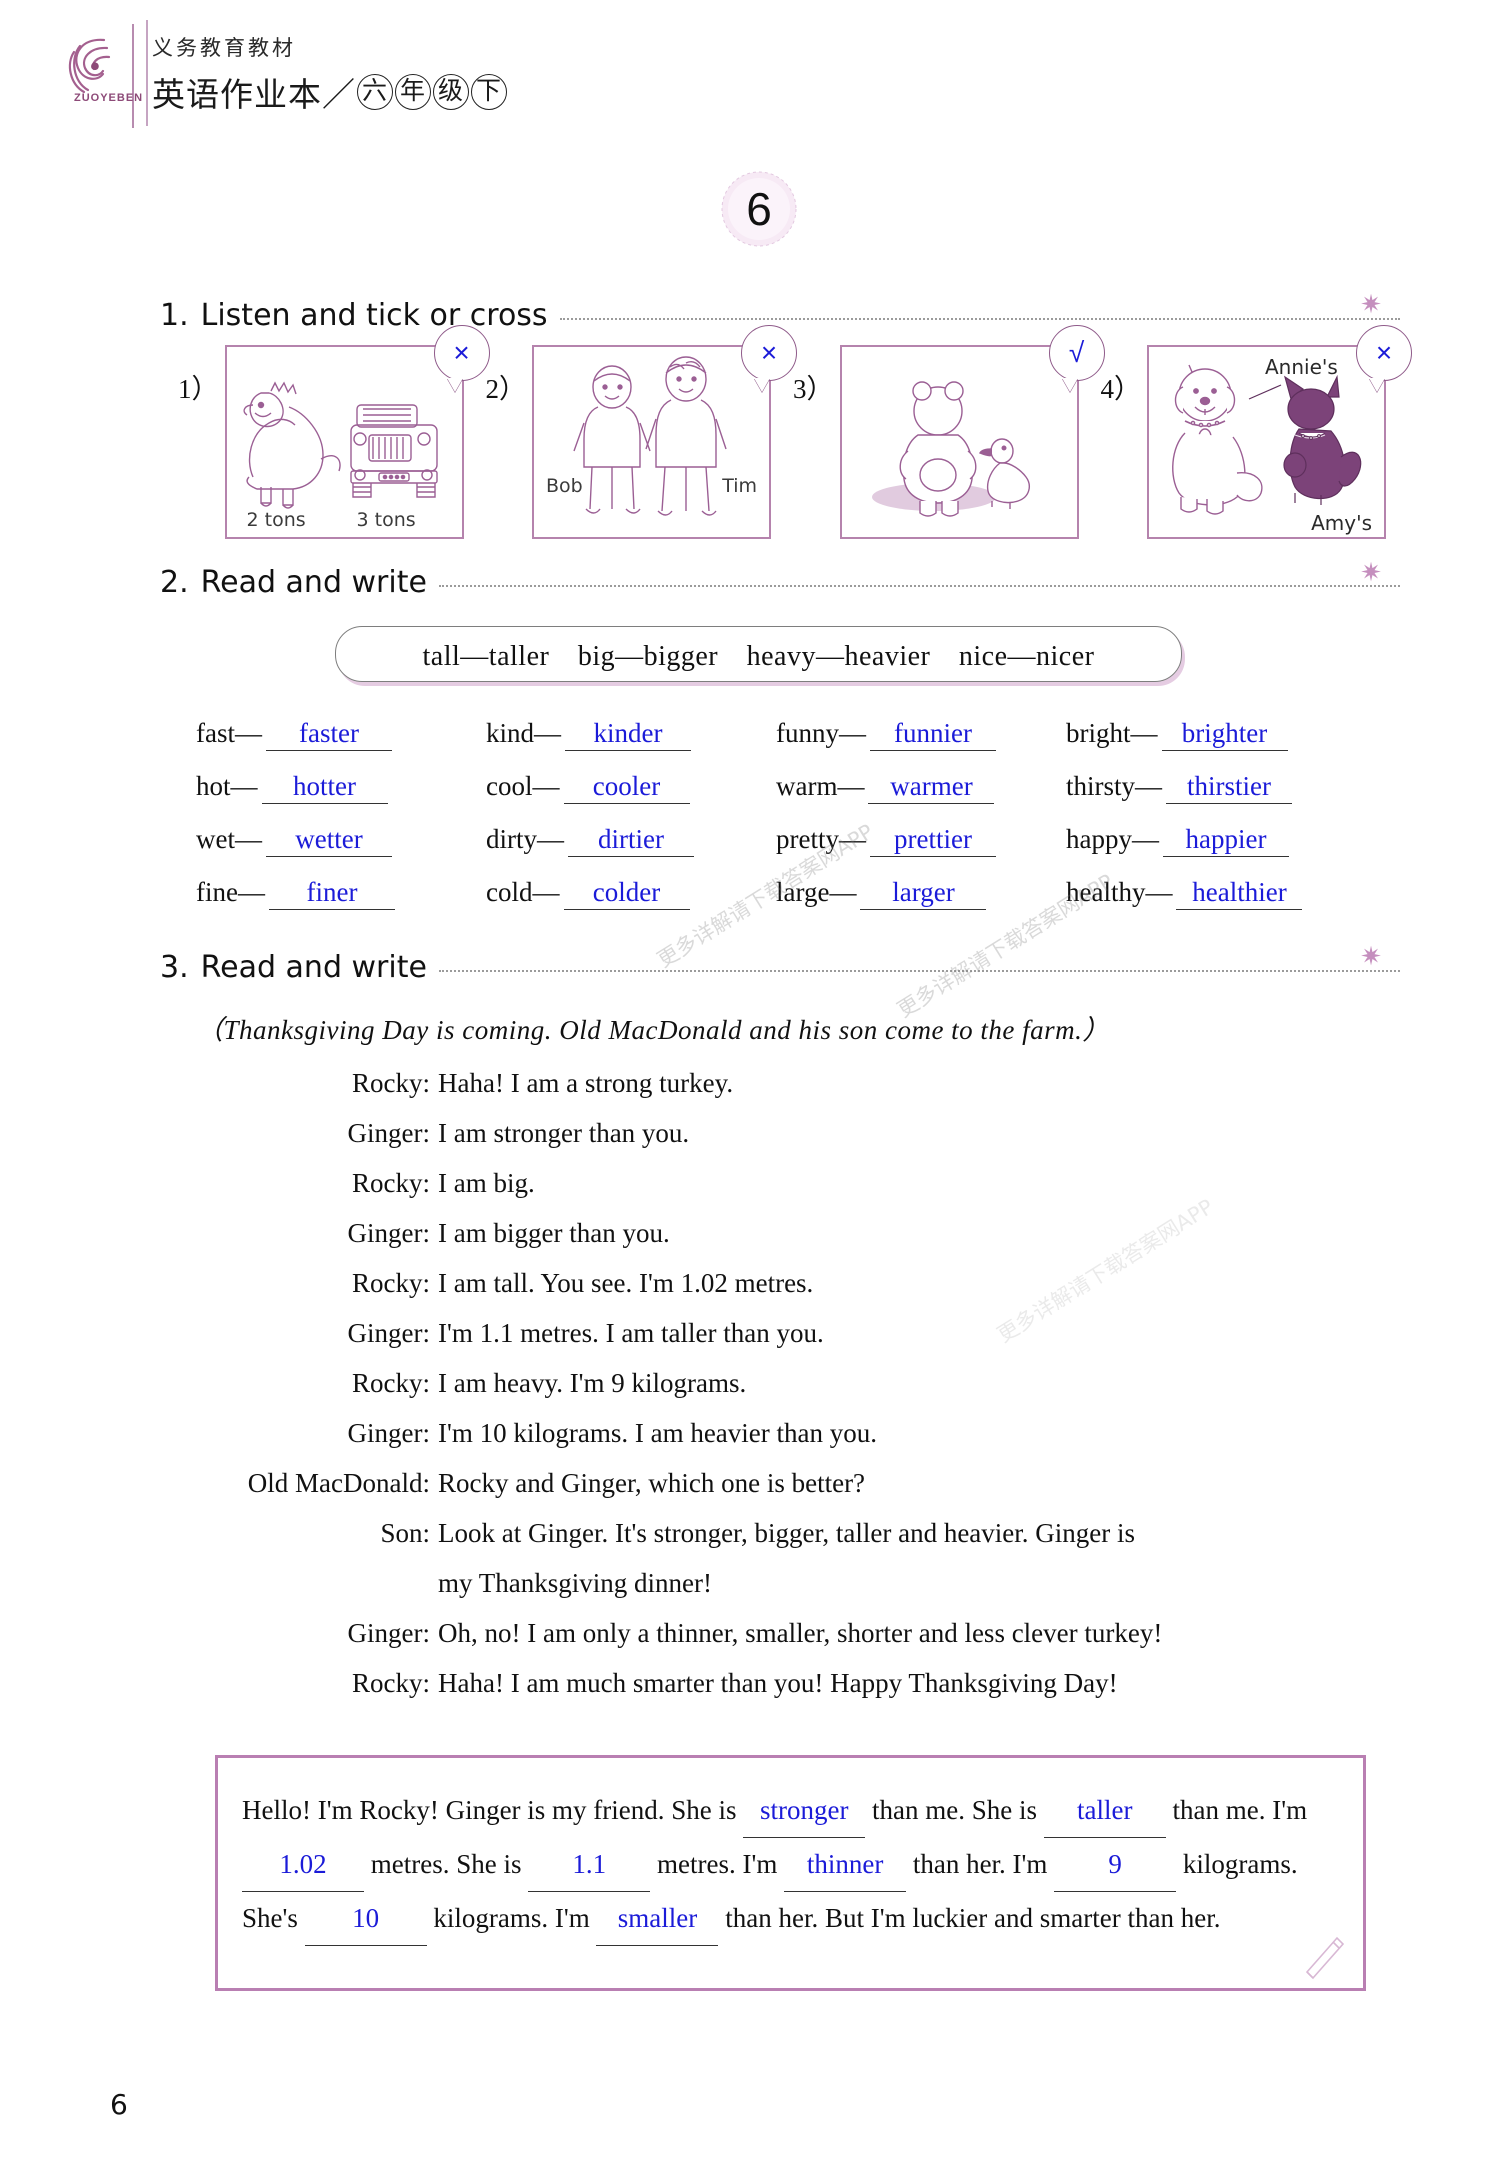 The image size is (1500, 2168). Describe the element at coordinates (461, 352) in the screenshot. I see `answer-mark-1: ×` at that location.